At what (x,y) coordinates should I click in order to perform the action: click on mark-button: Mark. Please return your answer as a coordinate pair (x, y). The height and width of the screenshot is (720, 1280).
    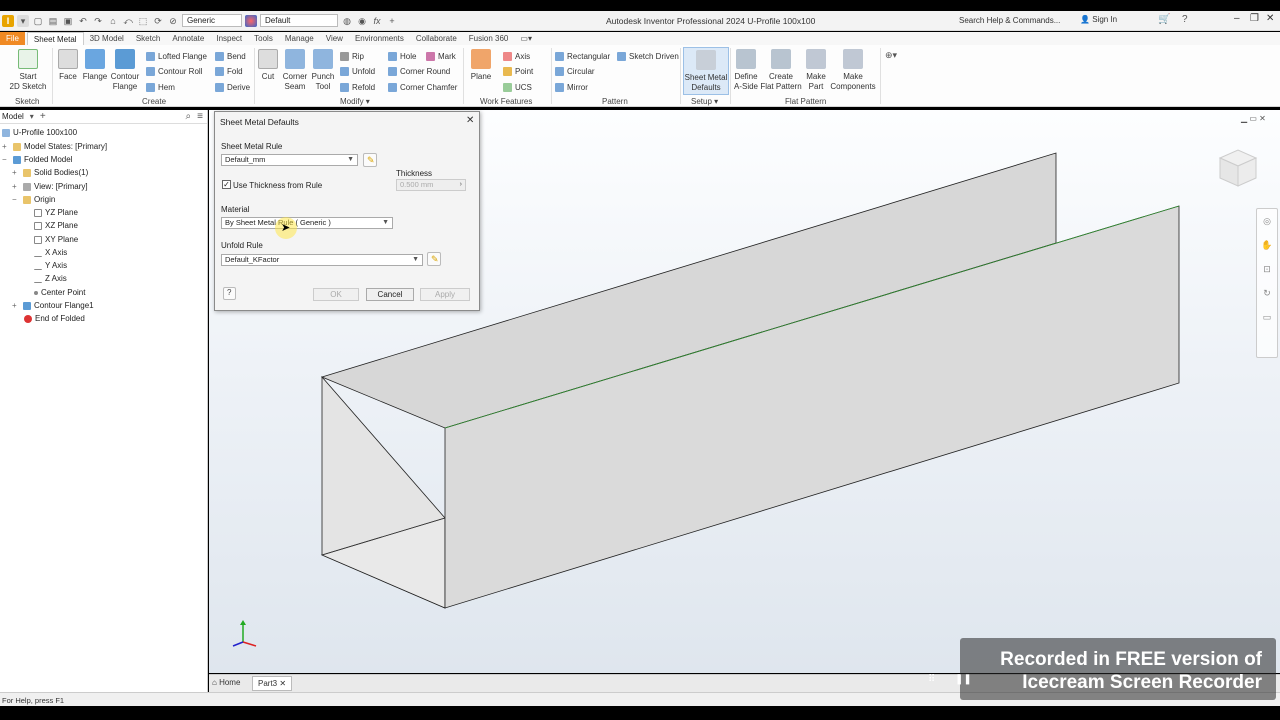
    Looking at the image, I should click on (441, 56).